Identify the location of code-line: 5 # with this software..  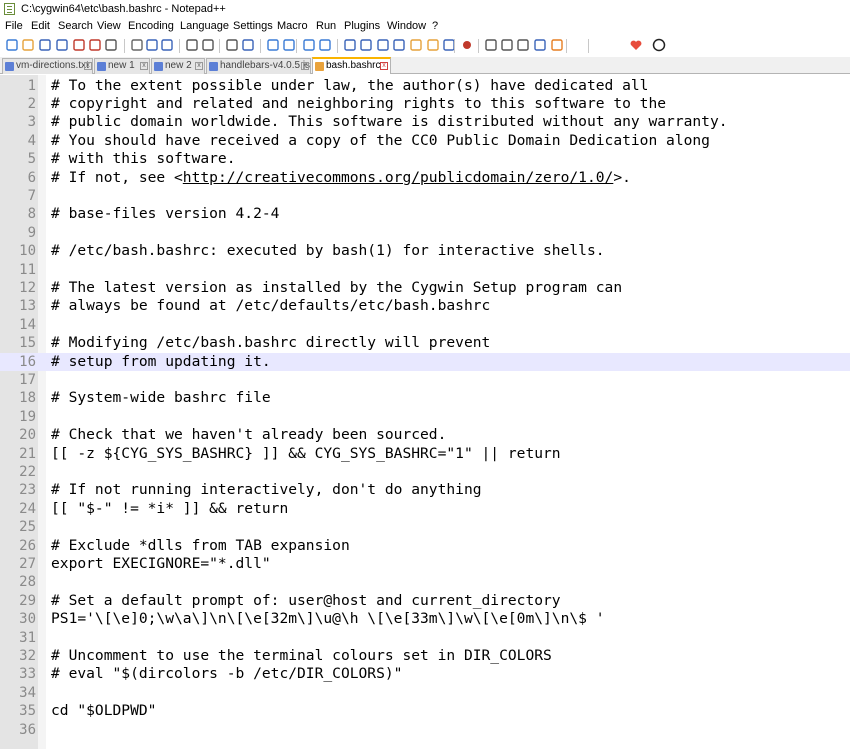
(425, 159).